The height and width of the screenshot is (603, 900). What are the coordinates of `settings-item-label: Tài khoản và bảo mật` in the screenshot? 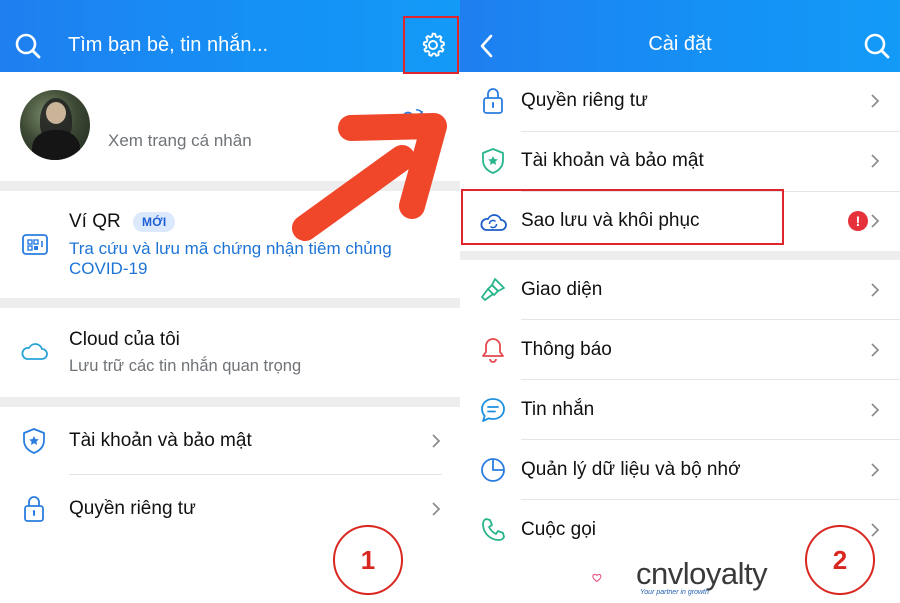 It's located at (612, 160).